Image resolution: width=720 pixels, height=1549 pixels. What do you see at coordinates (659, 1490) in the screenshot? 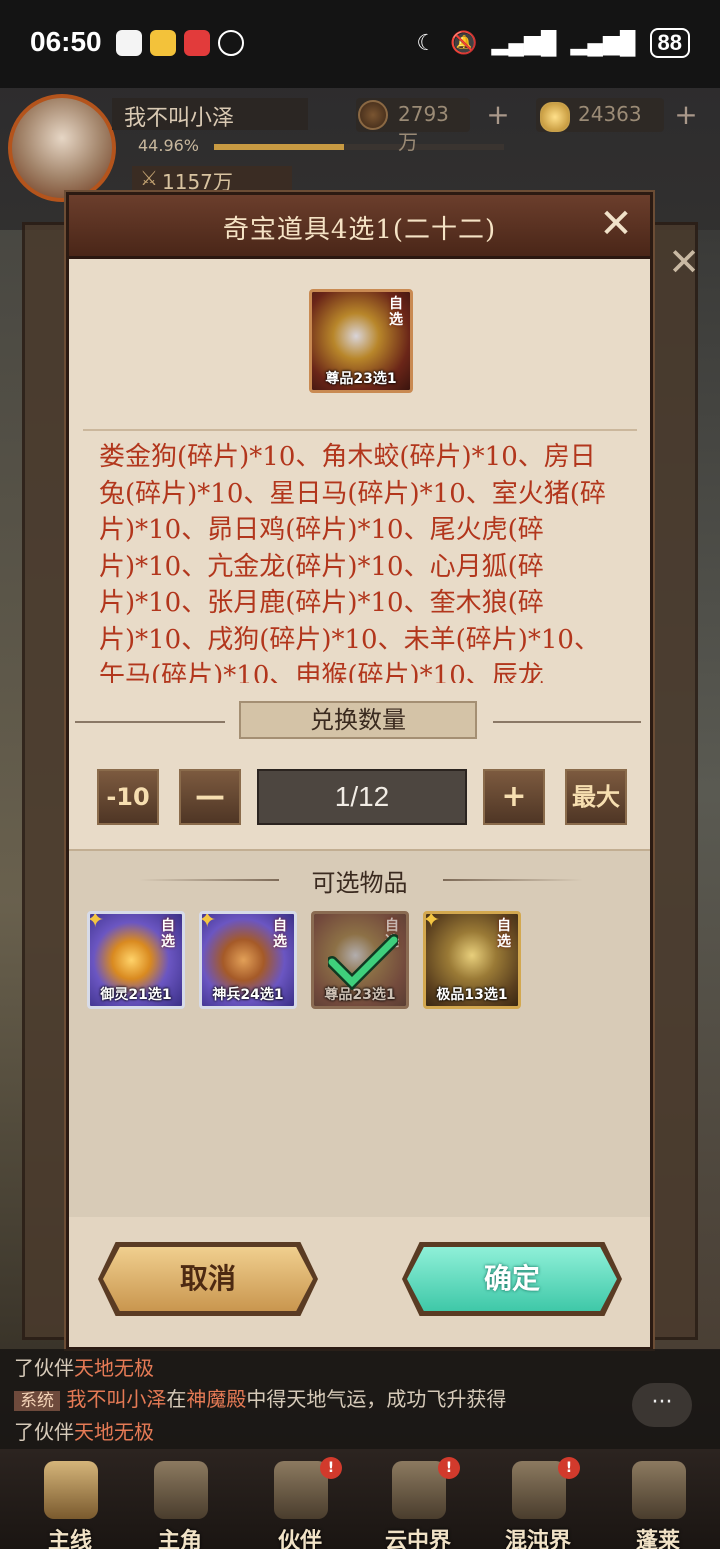
I see `sage-icon` at bounding box center [659, 1490].